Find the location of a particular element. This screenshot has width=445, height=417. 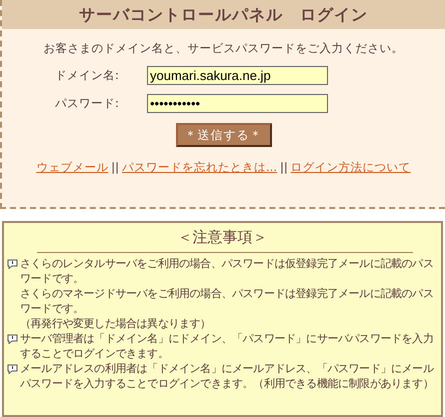

field-label: ドメイン名: is located at coordinates (87, 75).